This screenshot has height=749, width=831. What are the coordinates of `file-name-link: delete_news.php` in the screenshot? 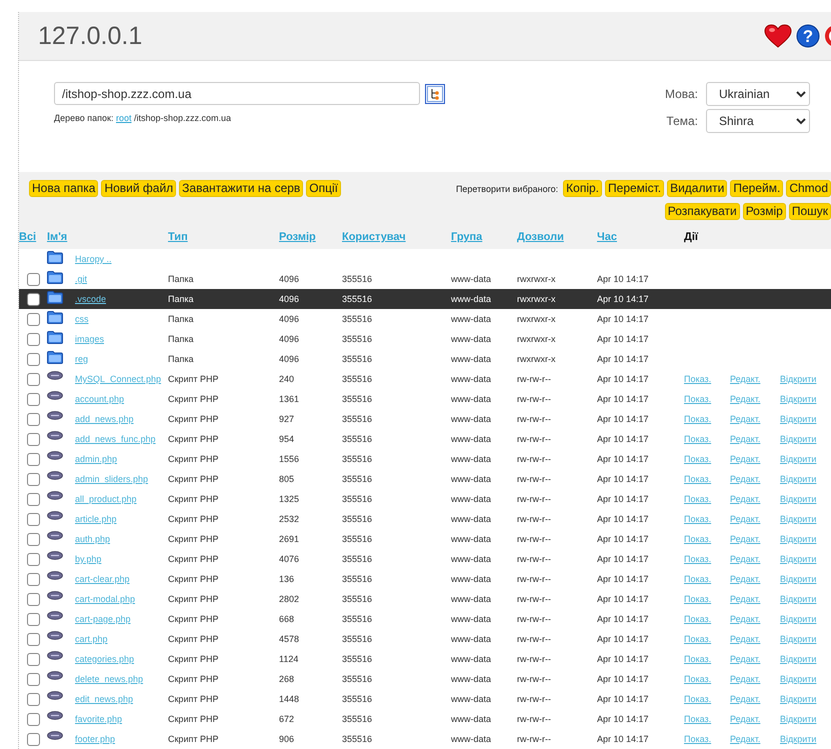 It's located at (109, 679).